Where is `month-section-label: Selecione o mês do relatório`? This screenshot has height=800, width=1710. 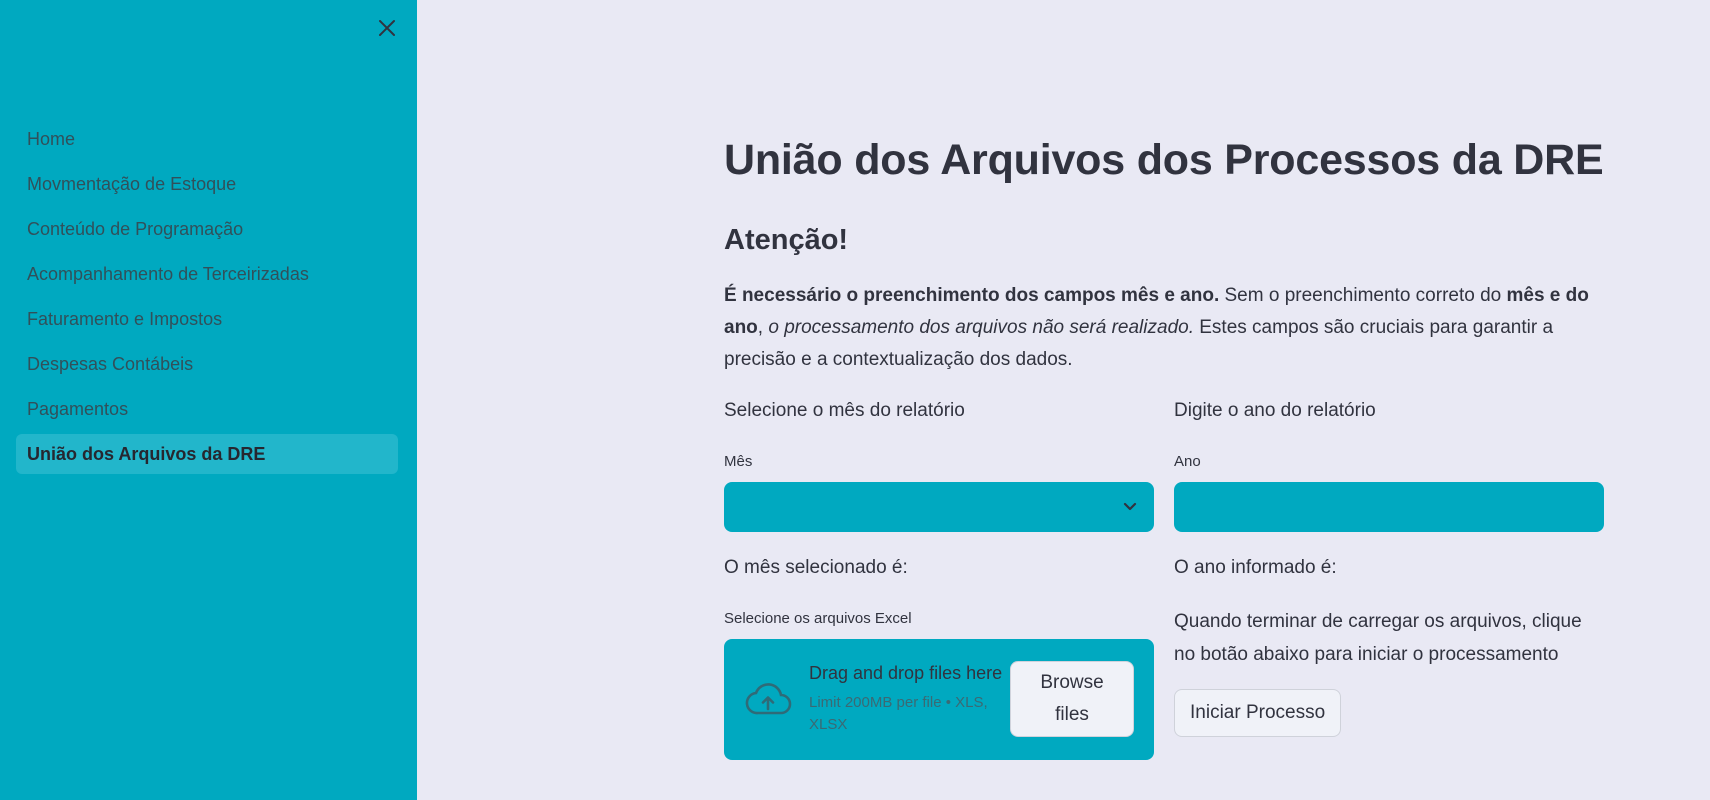
month-section-label: Selecione o mês do relatório is located at coordinates (844, 410).